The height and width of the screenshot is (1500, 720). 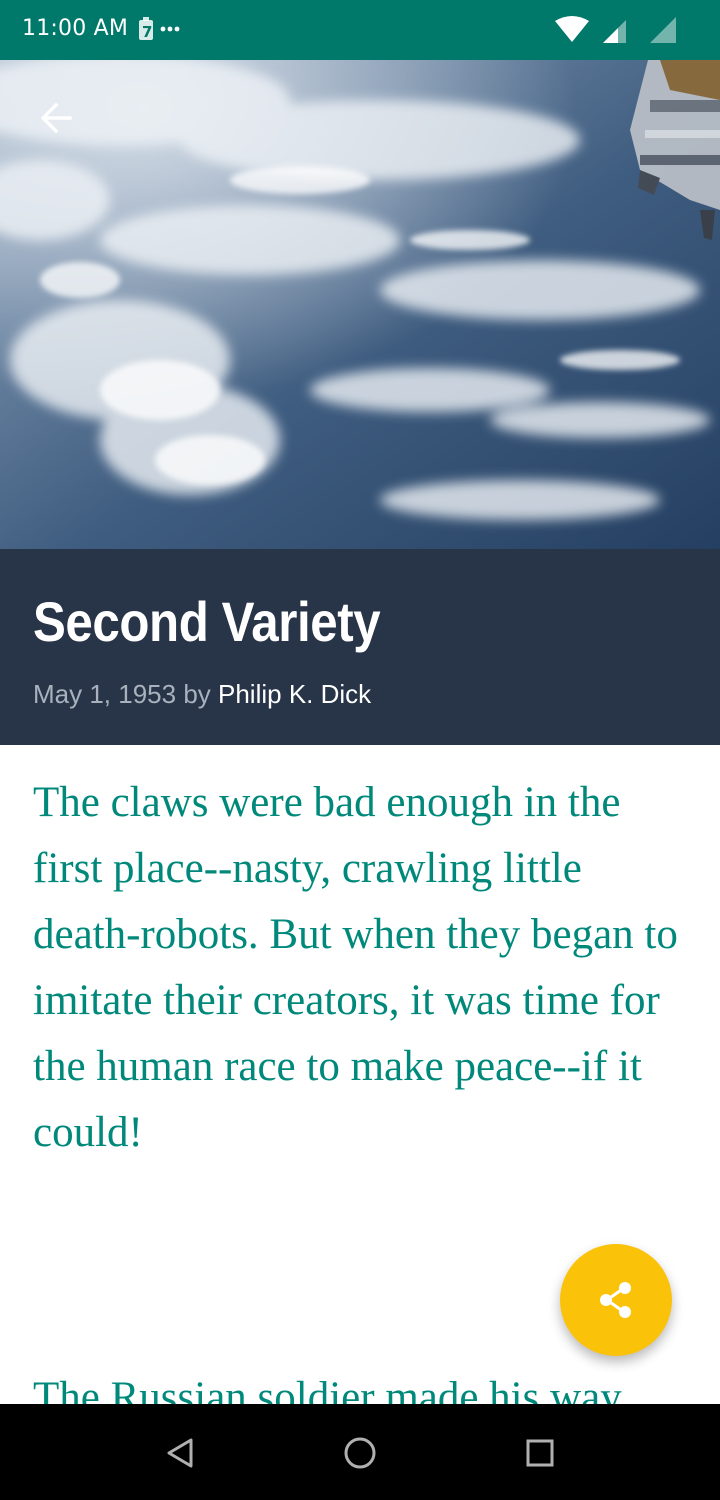 I want to click on nav-back-button, so click(x=180, y=1453).